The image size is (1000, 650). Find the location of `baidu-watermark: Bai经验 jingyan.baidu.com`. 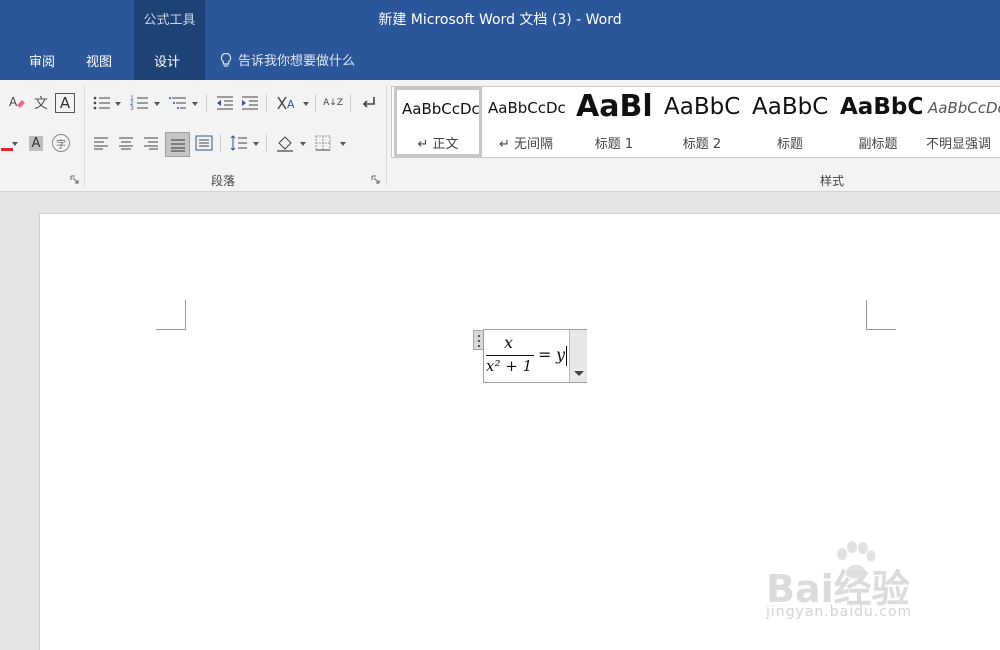

baidu-watermark: Bai经验 jingyan.baidu.com is located at coordinates (870, 585).